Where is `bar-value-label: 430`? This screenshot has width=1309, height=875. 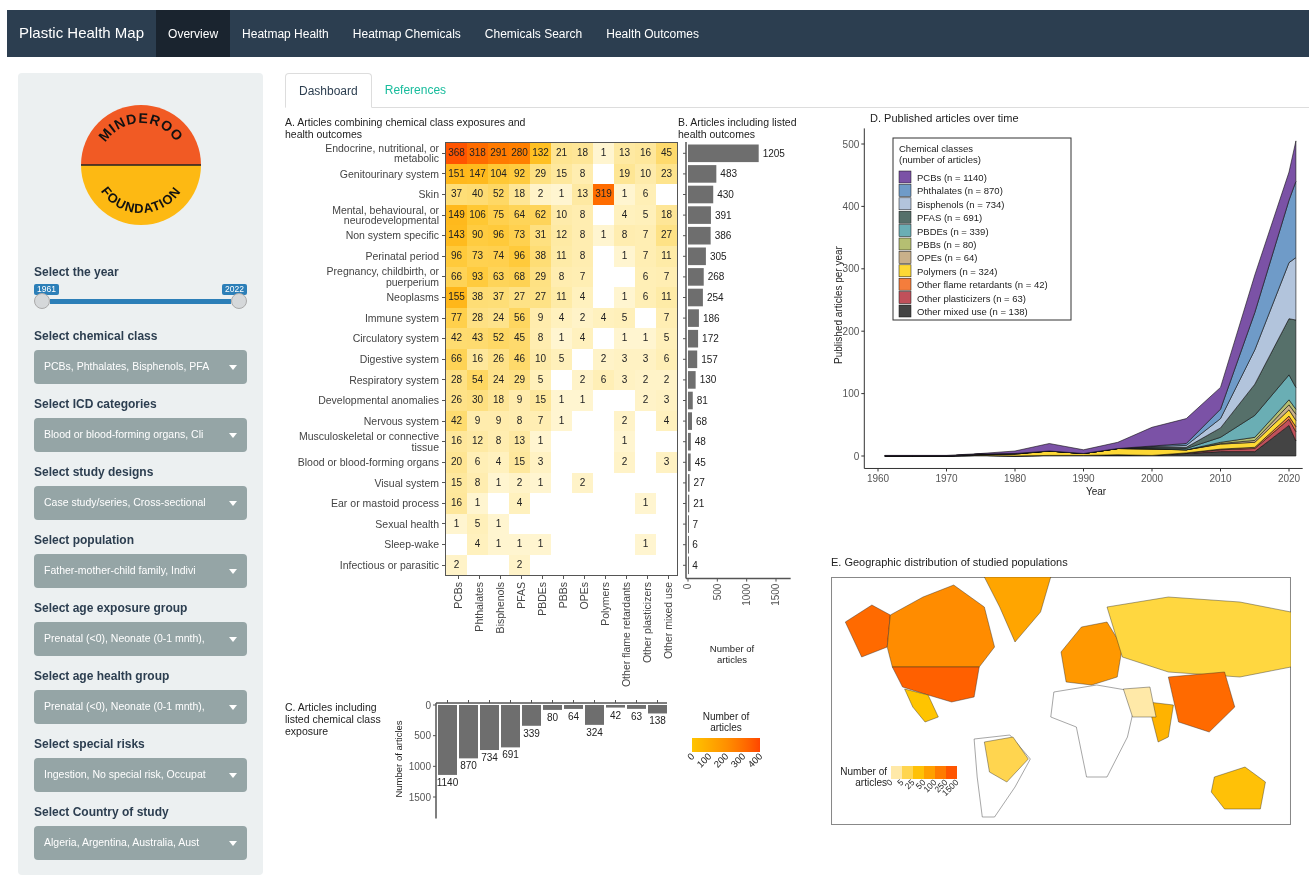 bar-value-label: 430 is located at coordinates (725, 194).